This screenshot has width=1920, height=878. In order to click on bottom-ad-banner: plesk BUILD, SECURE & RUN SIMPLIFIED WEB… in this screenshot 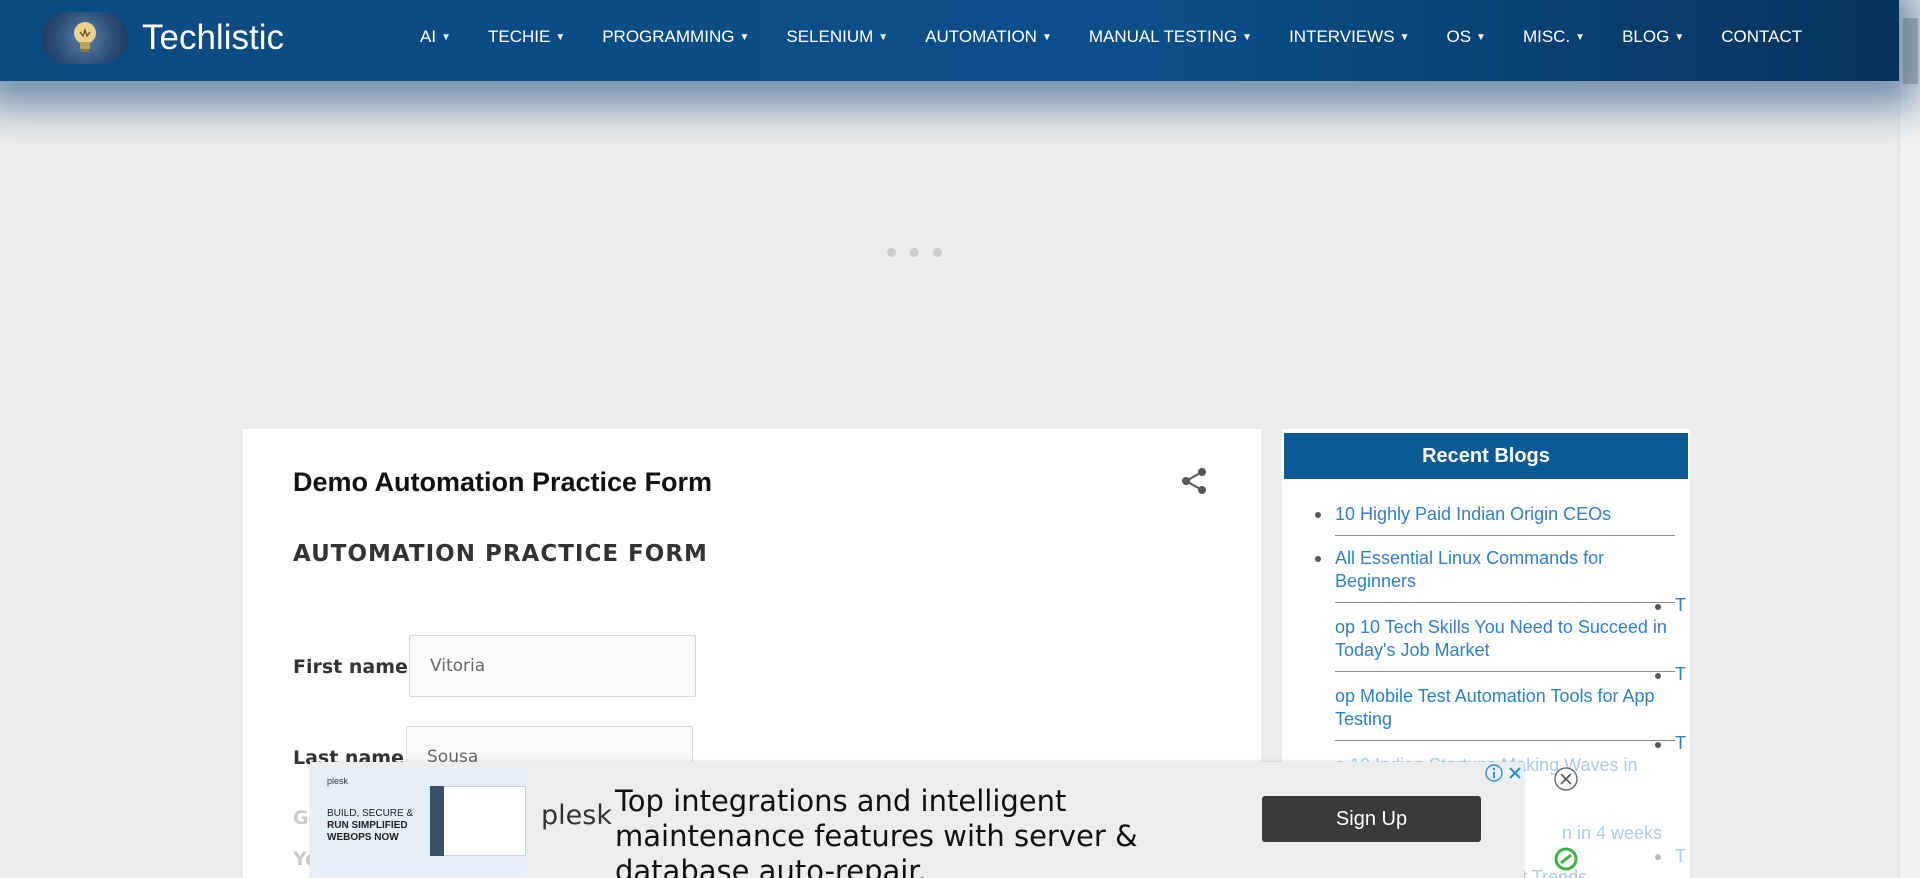, I will do `click(917, 820)`.